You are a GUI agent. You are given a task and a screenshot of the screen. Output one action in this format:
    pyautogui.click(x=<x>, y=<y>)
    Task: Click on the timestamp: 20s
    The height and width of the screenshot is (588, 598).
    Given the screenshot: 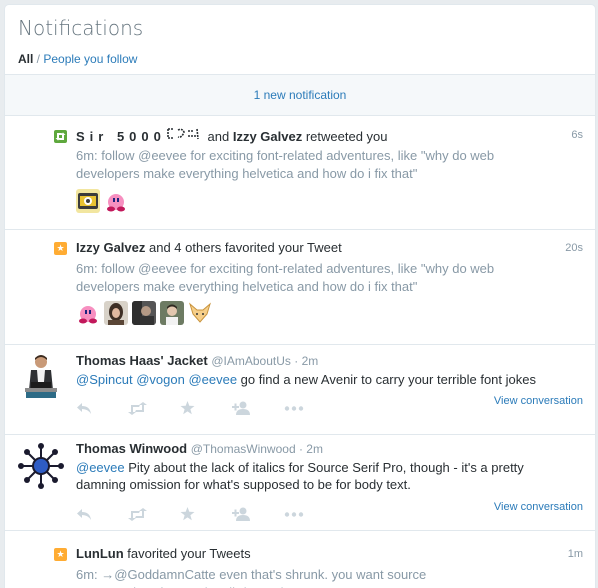 What is the action you would take?
    pyautogui.click(x=574, y=248)
    